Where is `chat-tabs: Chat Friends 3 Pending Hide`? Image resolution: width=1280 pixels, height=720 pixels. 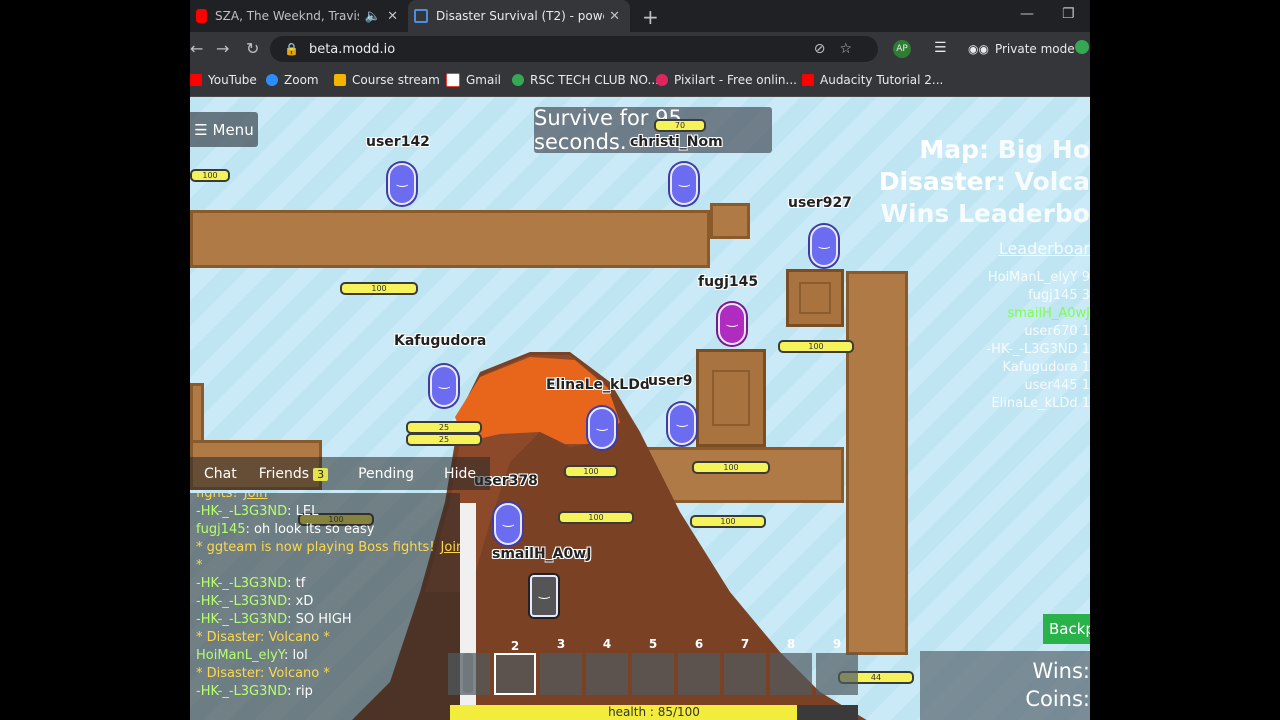 chat-tabs: Chat Friends 3 Pending Hide is located at coordinates (340, 473).